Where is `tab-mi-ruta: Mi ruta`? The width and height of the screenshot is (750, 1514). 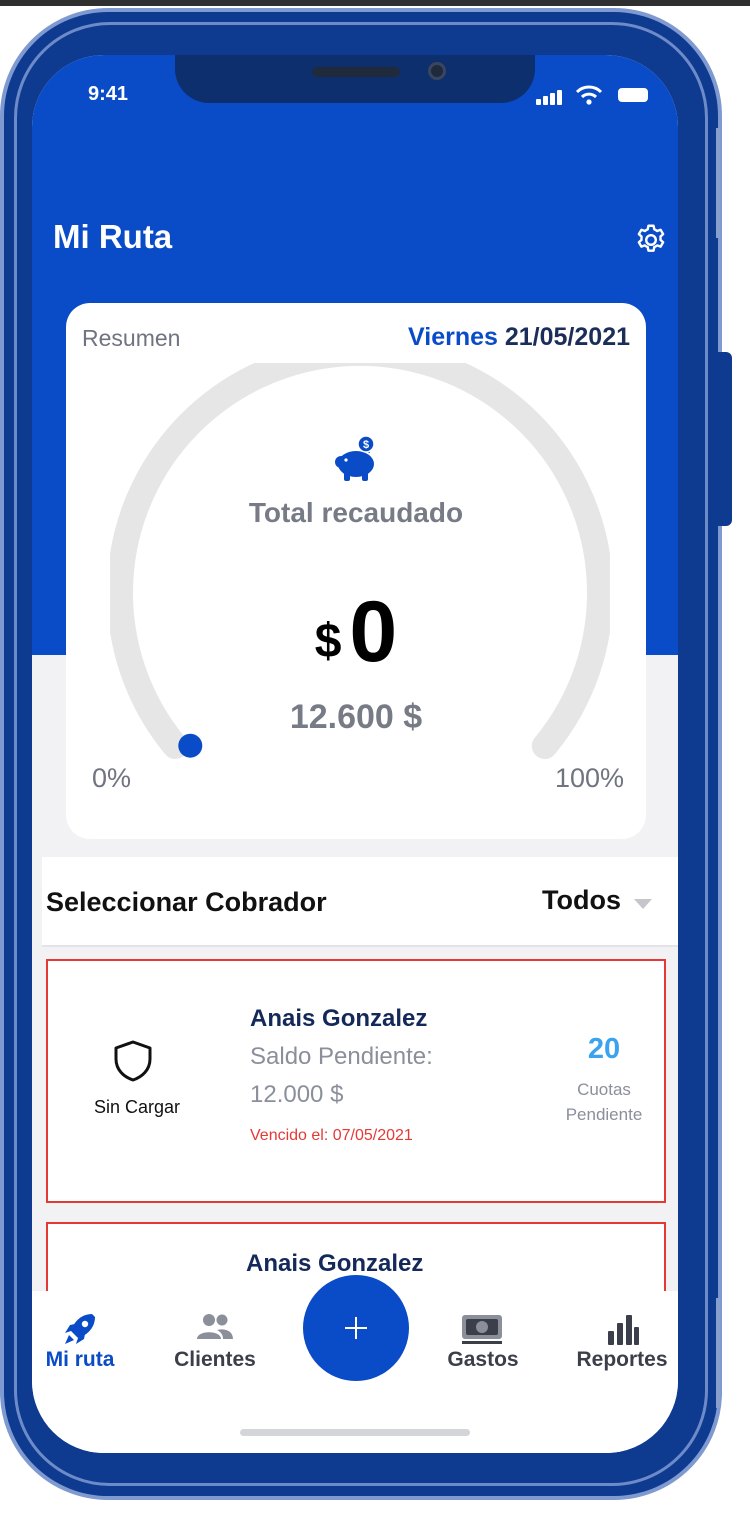
tab-mi-ruta: Mi ruta is located at coordinates (80, 1335).